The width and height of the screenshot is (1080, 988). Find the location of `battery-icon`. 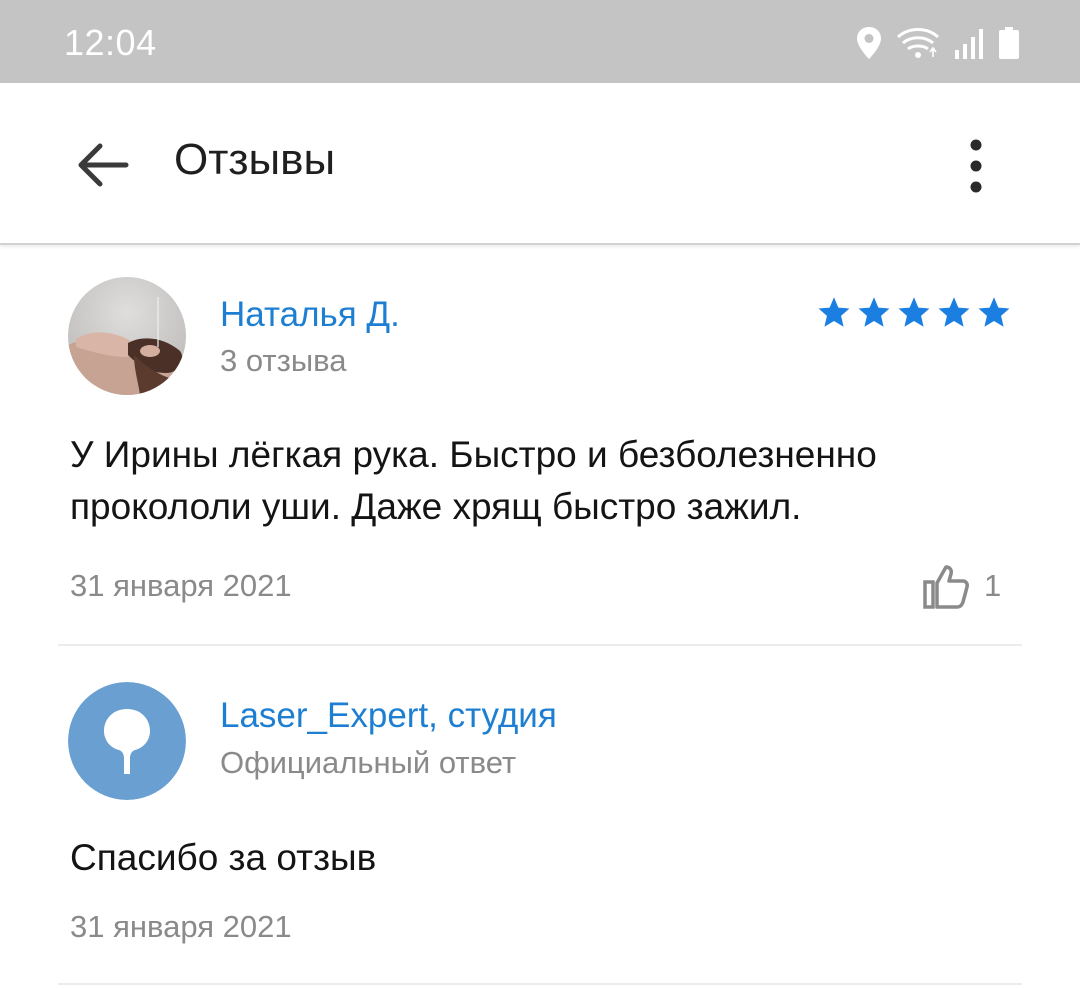

battery-icon is located at coordinates (1009, 43).